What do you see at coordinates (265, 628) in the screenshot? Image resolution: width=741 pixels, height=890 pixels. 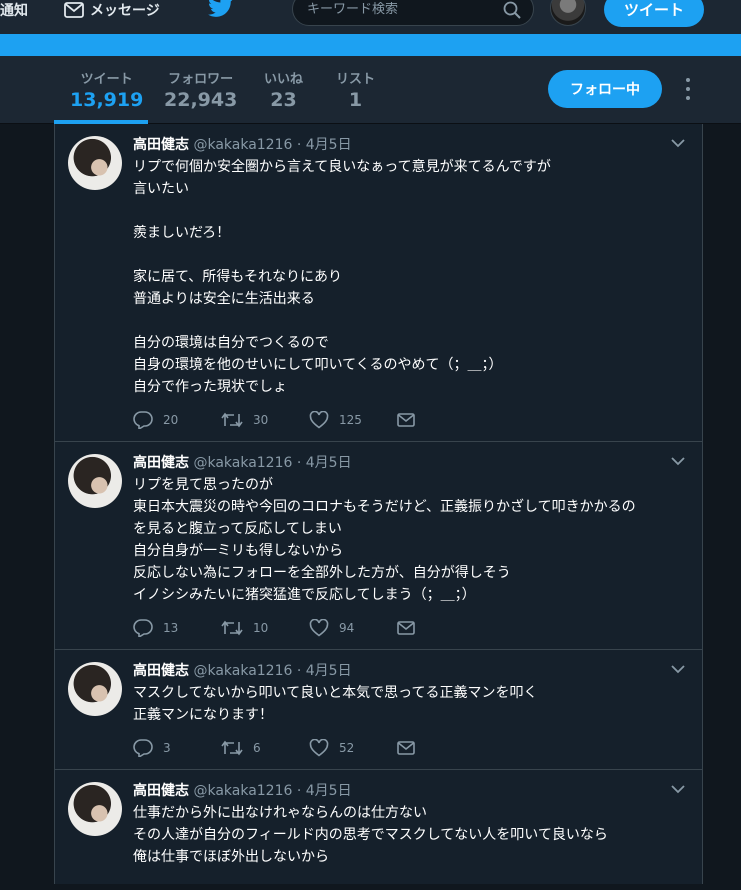 I see `retweet-button: 10` at bounding box center [265, 628].